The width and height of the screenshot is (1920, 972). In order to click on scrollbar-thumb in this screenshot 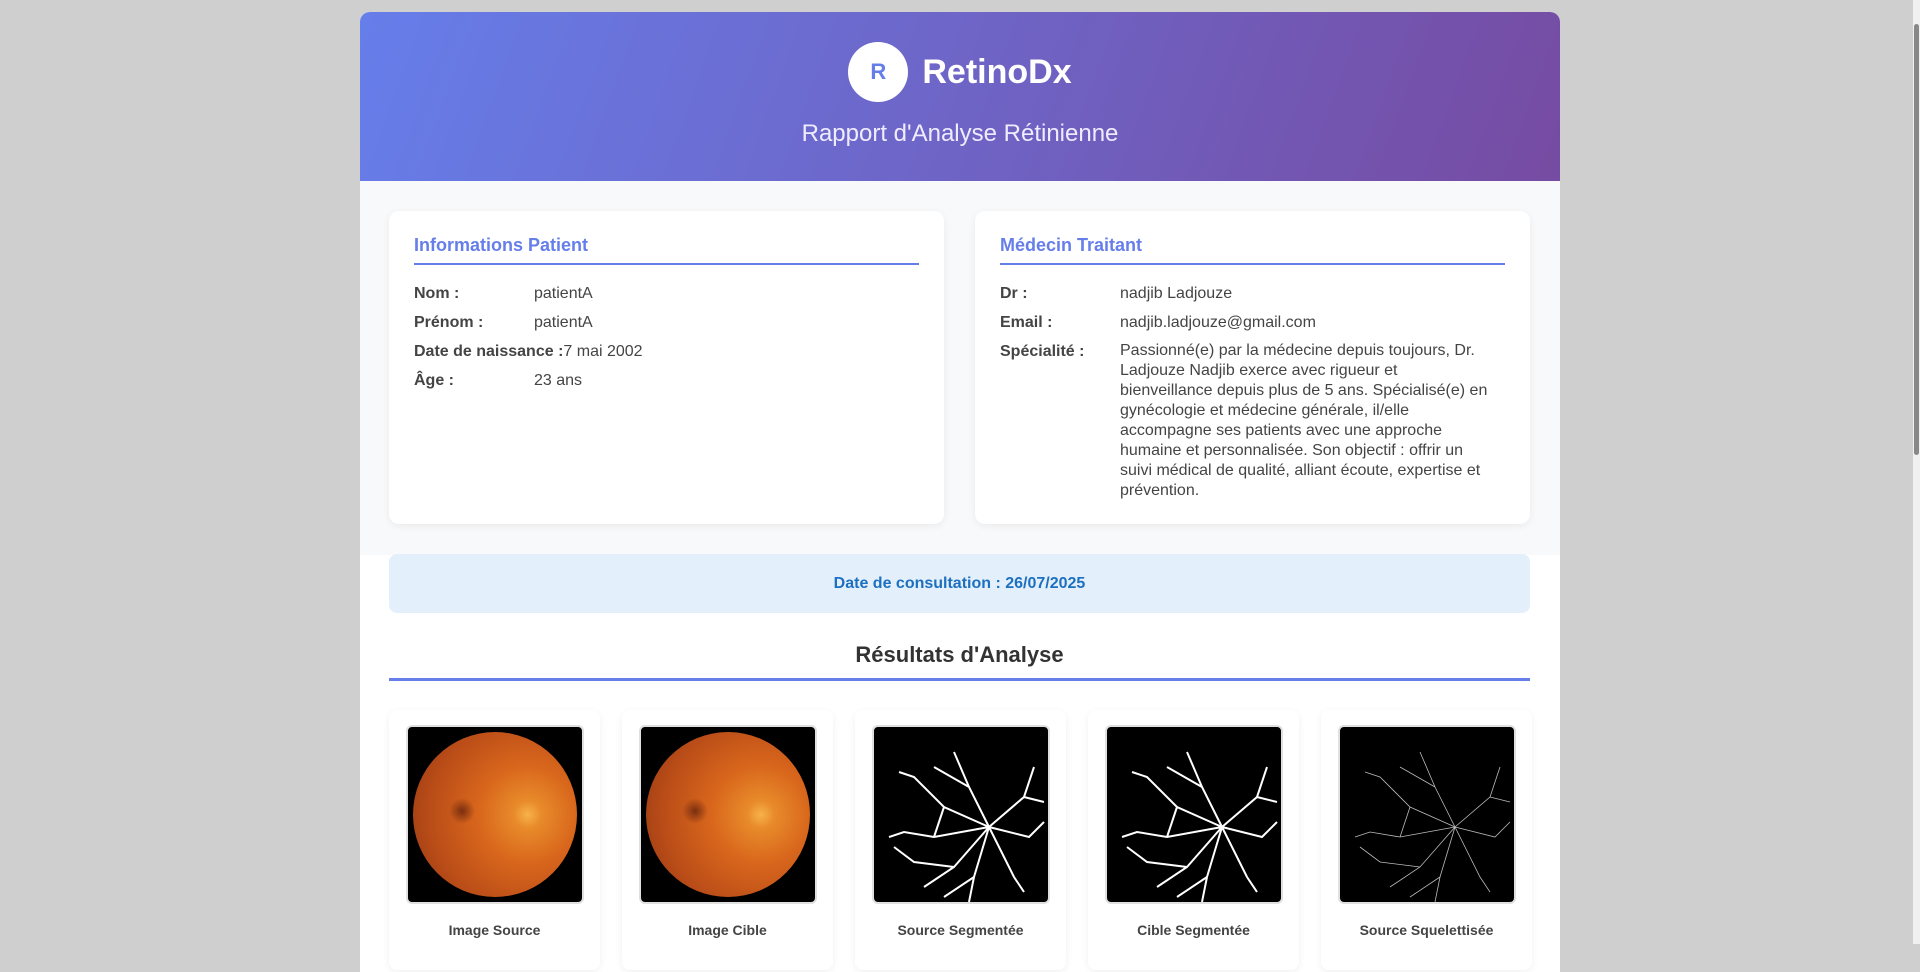, I will do `click(1916, 239)`.